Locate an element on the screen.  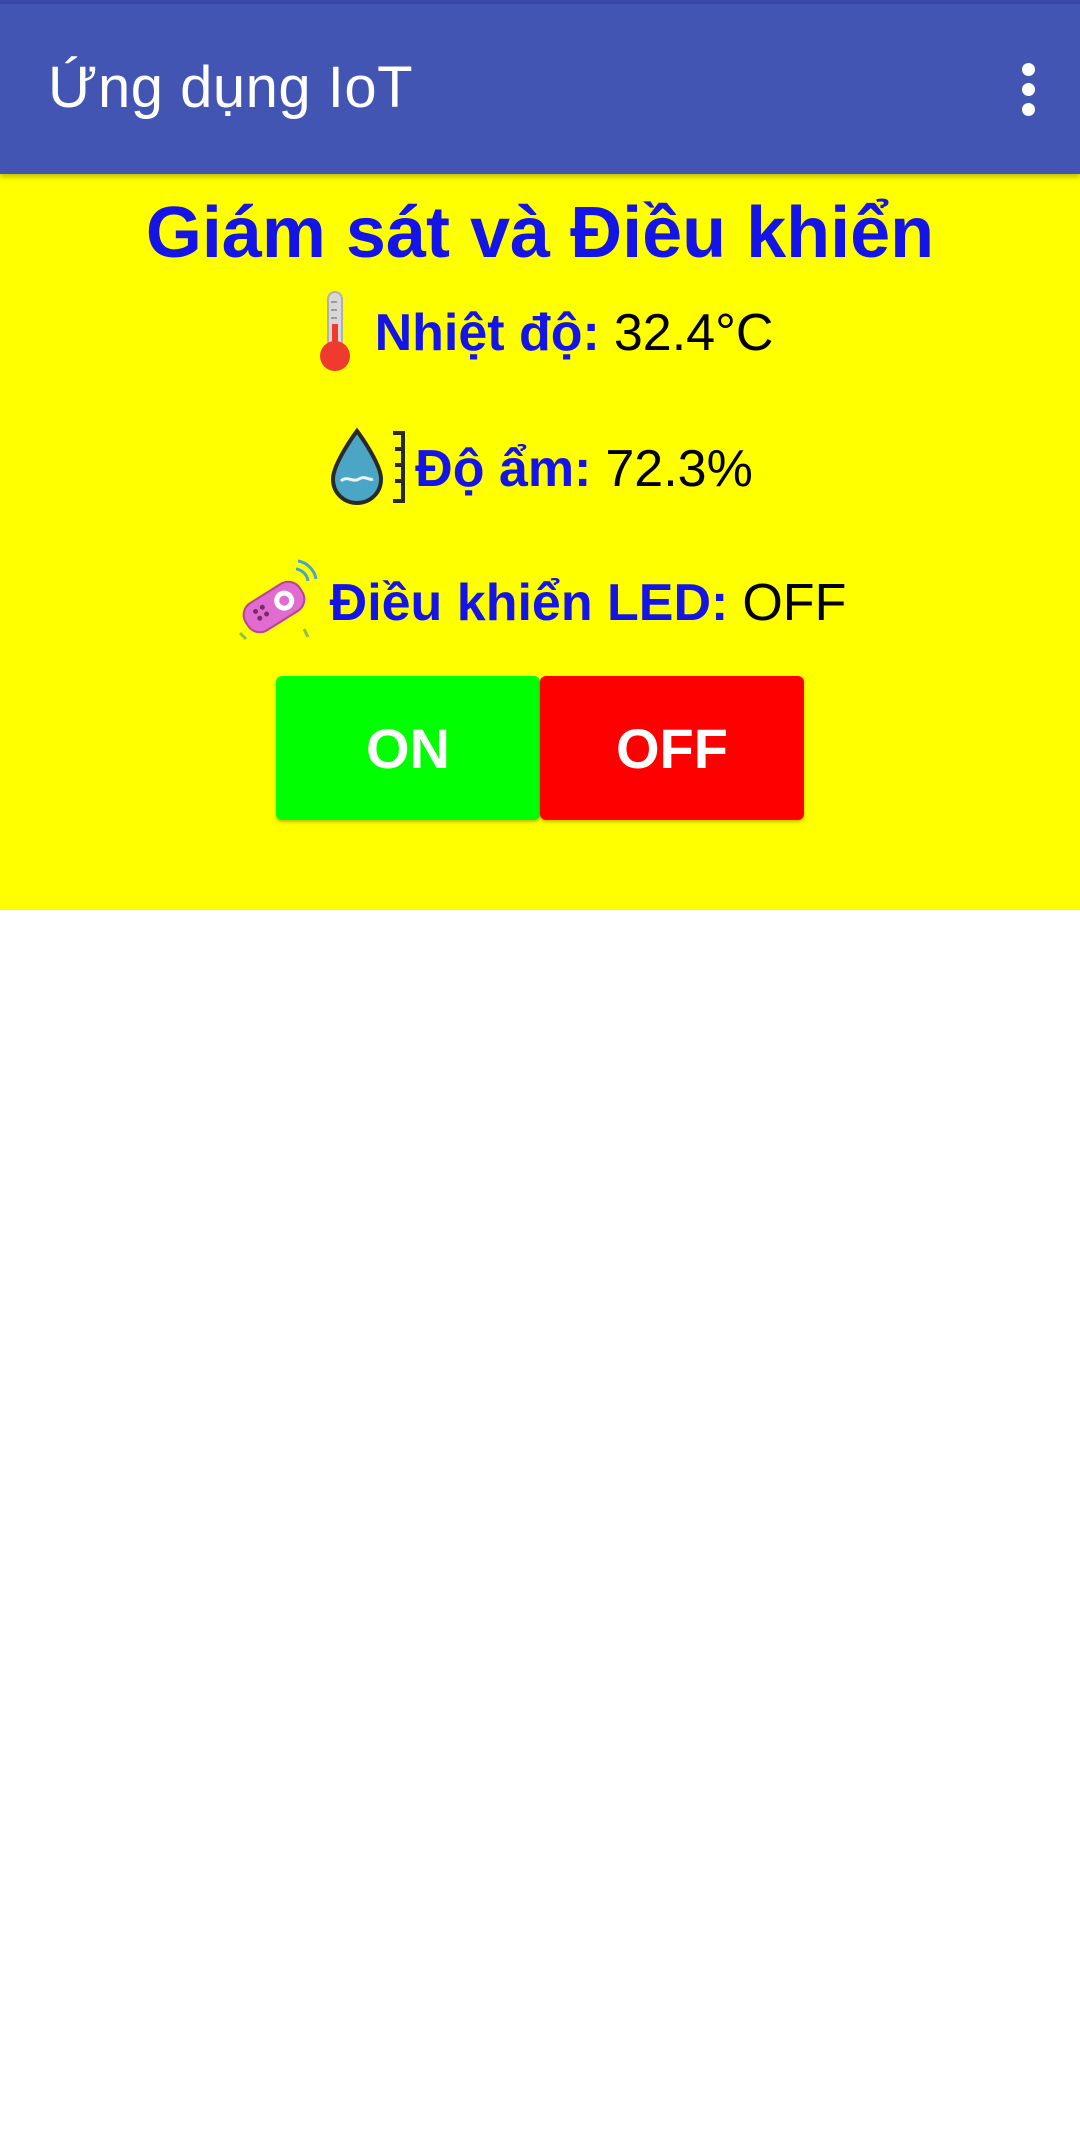
more-options-button is located at coordinates (1028, 89).